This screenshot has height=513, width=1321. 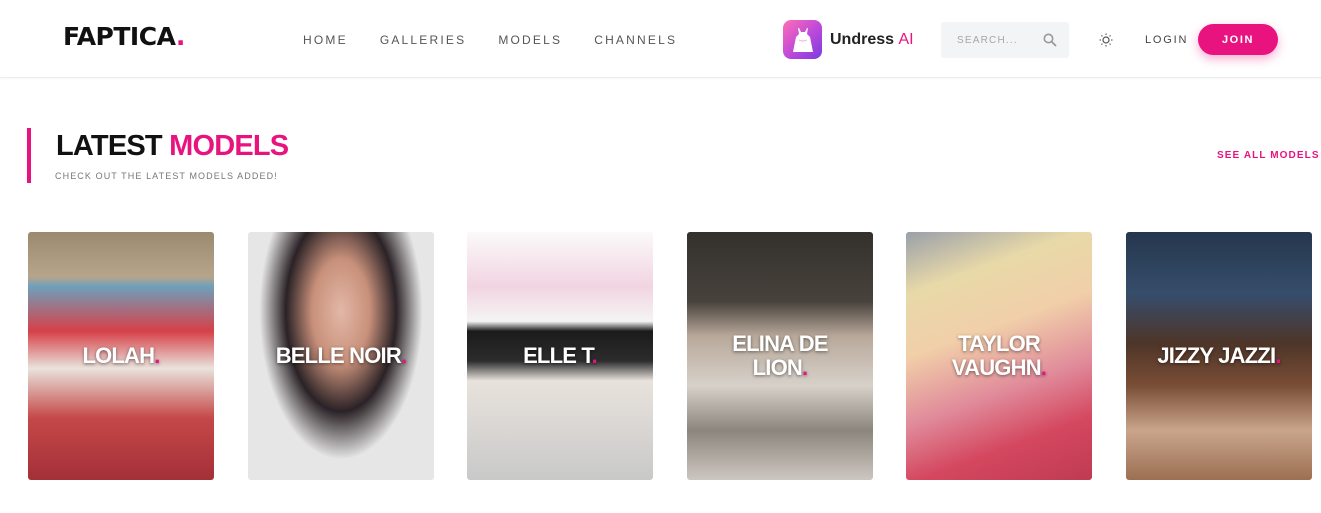 I want to click on model-name: TAYLOR VAUGHN, so click(x=996, y=355).